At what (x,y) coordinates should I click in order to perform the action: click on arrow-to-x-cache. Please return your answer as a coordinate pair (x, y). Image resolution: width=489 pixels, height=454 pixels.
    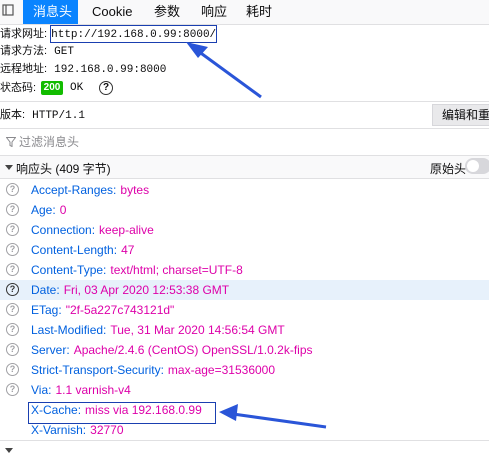
    Looking at the image, I should click on (273, 416).